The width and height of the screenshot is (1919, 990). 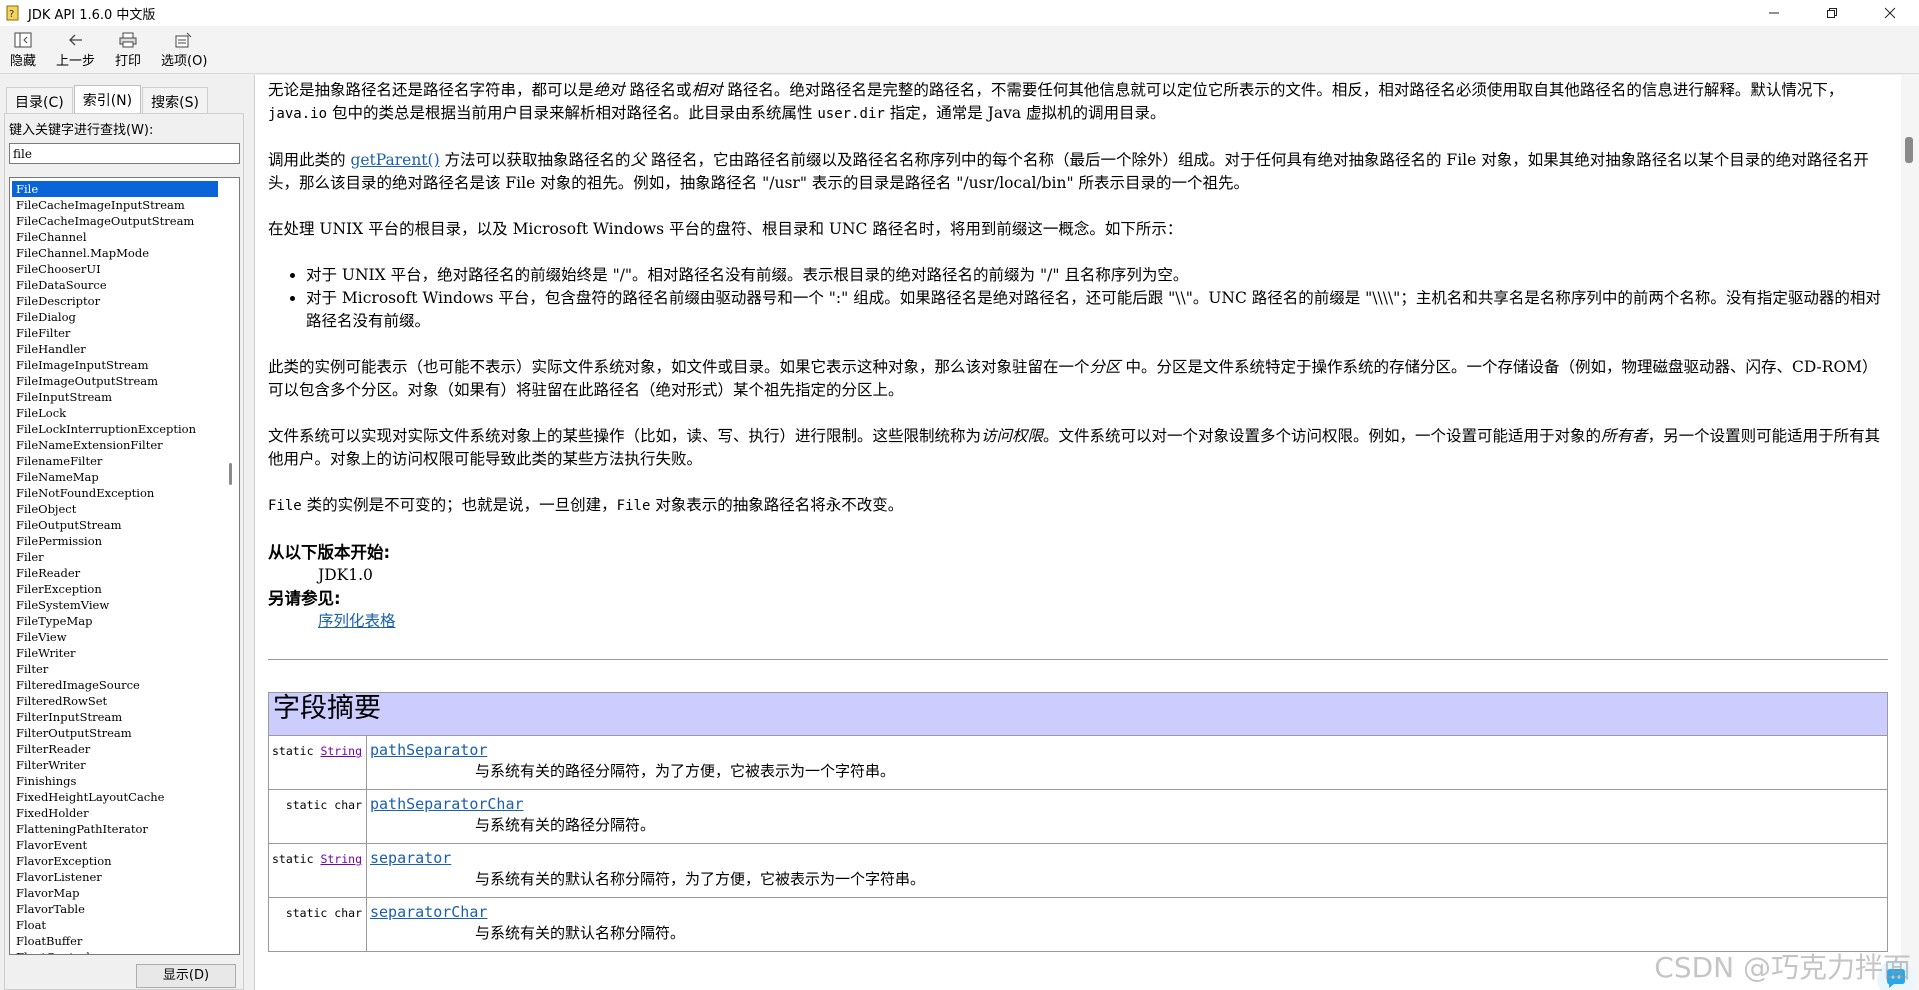 I want to click on keyword-list-item: FileDialog, so click(x=115, y=317).